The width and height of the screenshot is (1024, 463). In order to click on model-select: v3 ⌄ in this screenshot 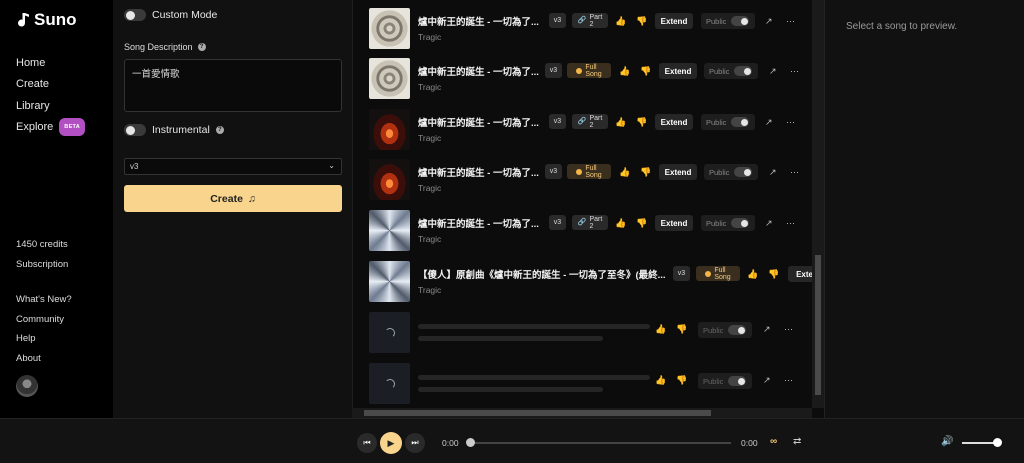, I will do `click(233, 166)`.